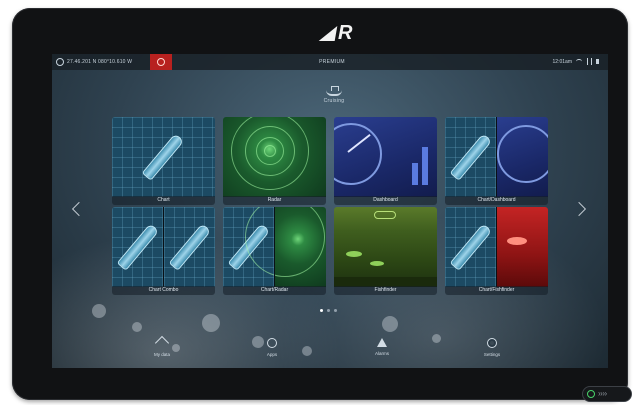  Describe the element at coordinates (591, 394) in the screenshot. I see `power-icon` at that location.